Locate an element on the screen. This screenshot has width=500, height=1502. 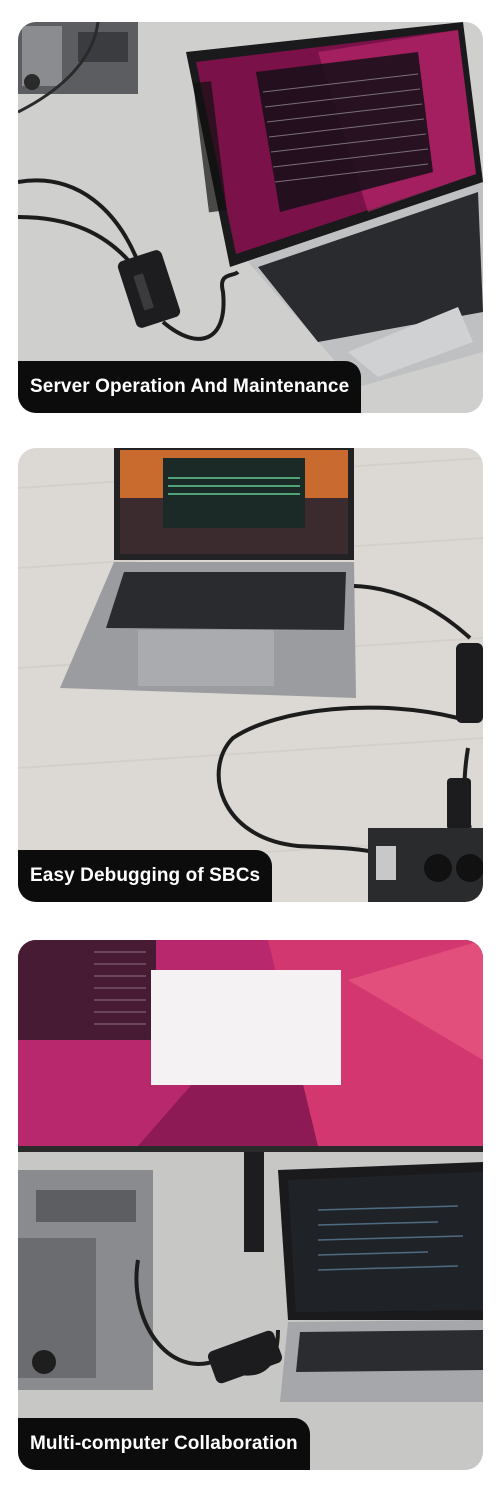
panel-caption: Easy Debugging of SBCs is located at coordinates (145, 876).